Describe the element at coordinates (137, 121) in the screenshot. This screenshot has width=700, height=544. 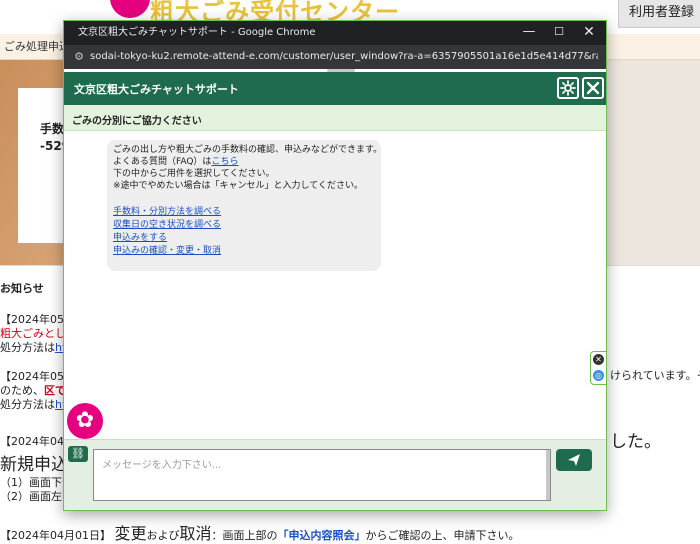
I see `chat-subtitle: ごみの分別にご協力ください` at that location.